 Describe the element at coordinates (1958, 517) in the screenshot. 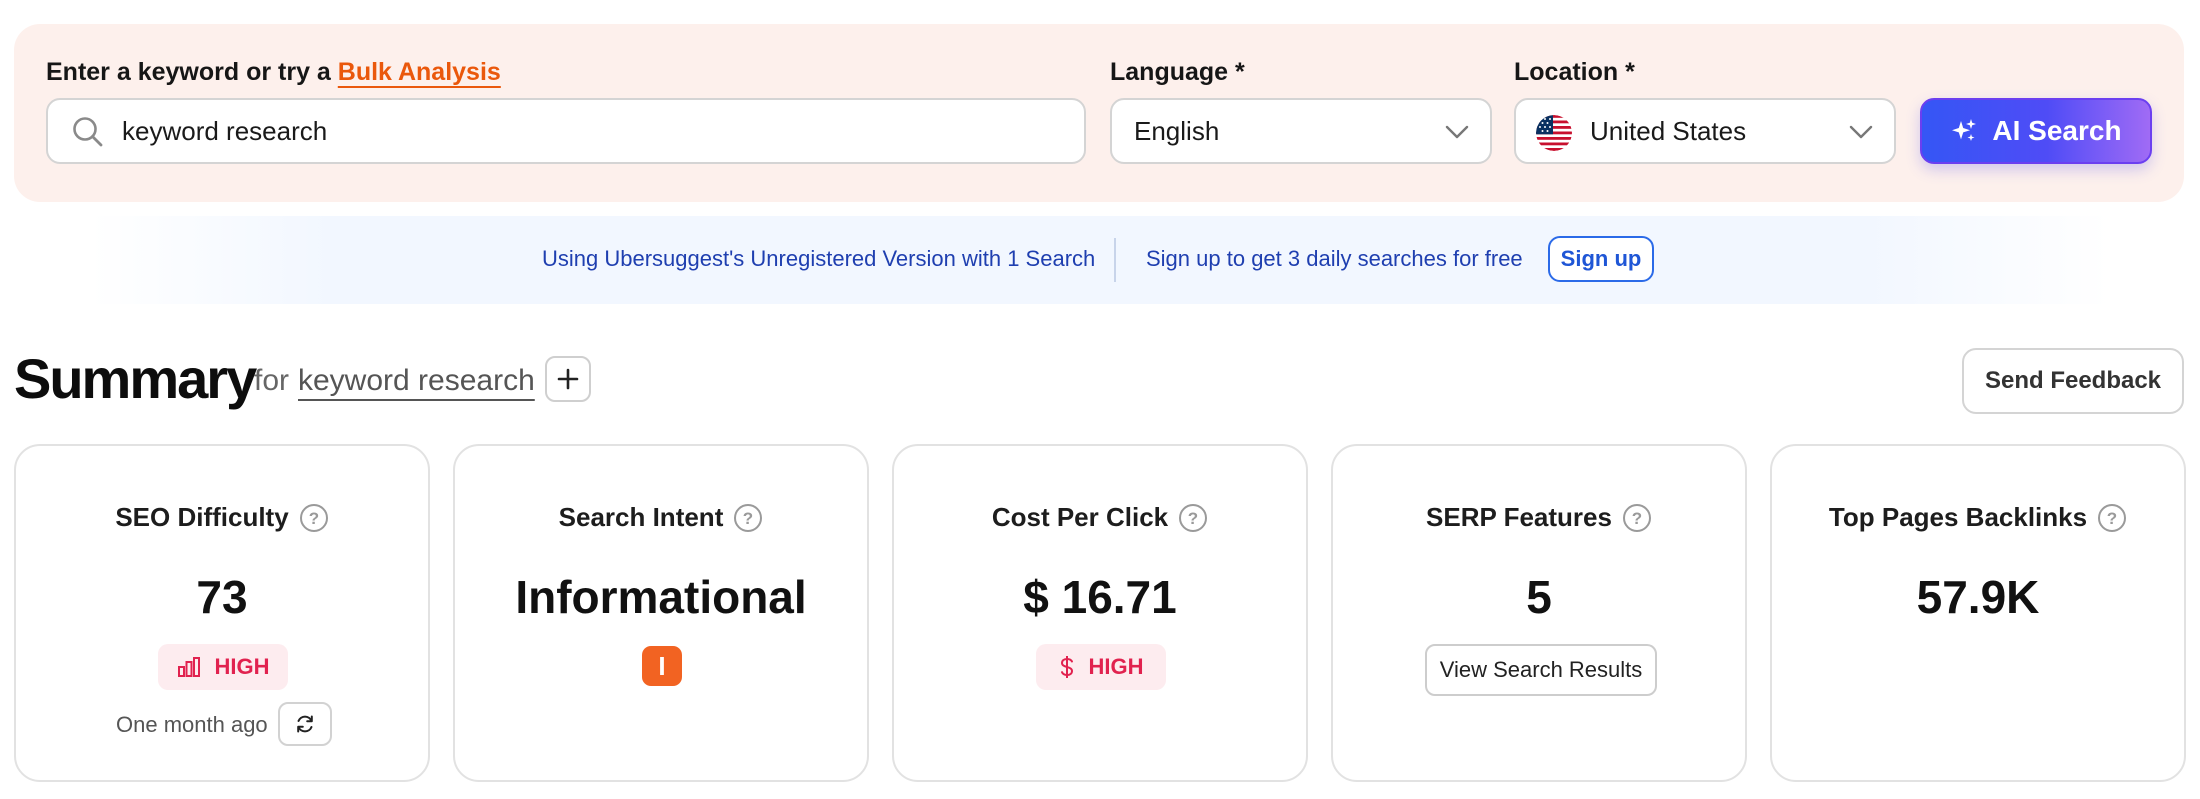

I see `backlinks-title: Top Pages Backlinks` at that location.